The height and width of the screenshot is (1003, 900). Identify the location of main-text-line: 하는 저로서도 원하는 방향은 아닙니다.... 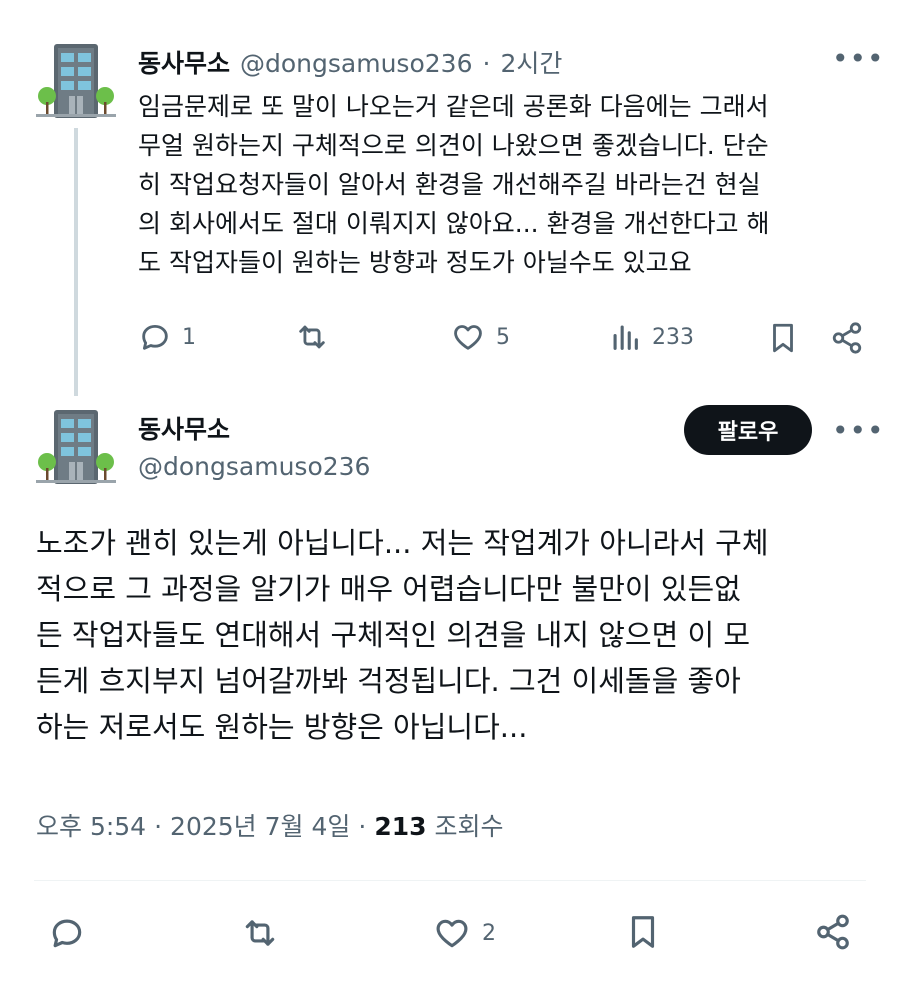
(282, 727).